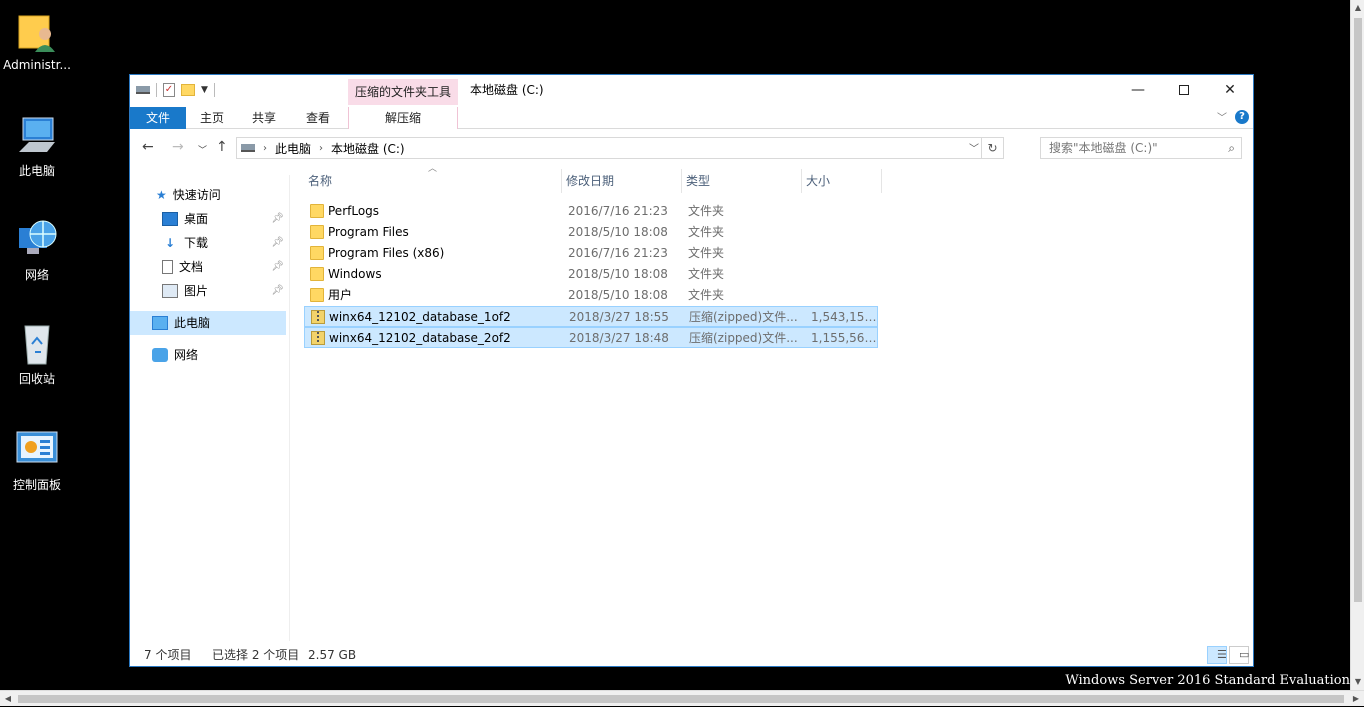  What do you see at coordinates (742, 181) in the screenshot?
I see `column-header-type: 类型` at bounding box center [742, 181].